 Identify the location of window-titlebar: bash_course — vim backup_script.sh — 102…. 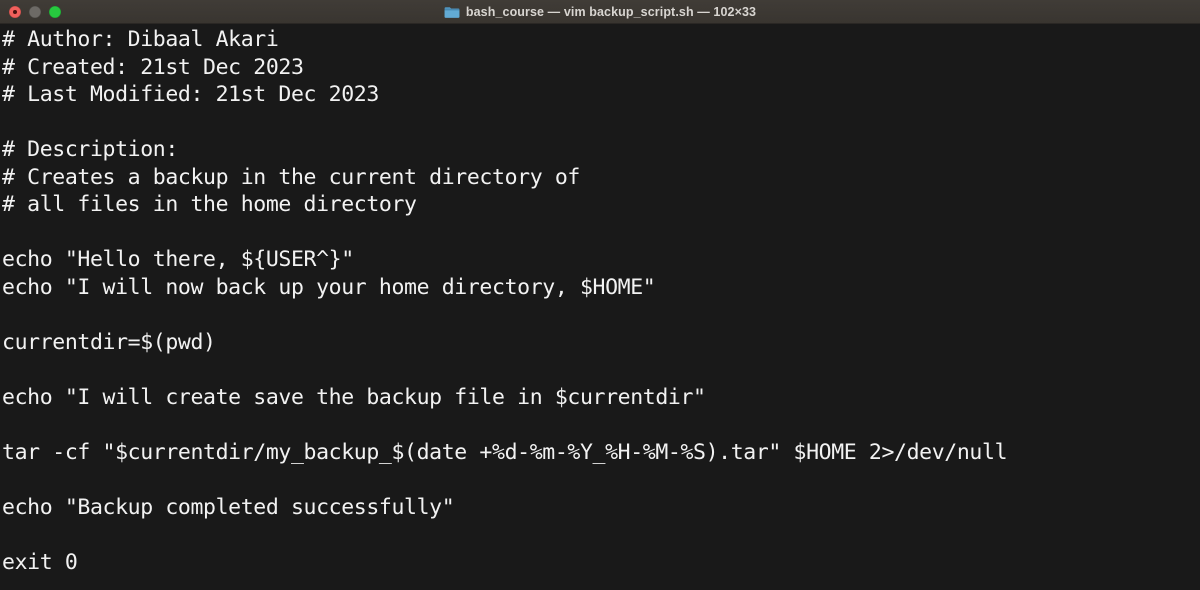
(600, 12).